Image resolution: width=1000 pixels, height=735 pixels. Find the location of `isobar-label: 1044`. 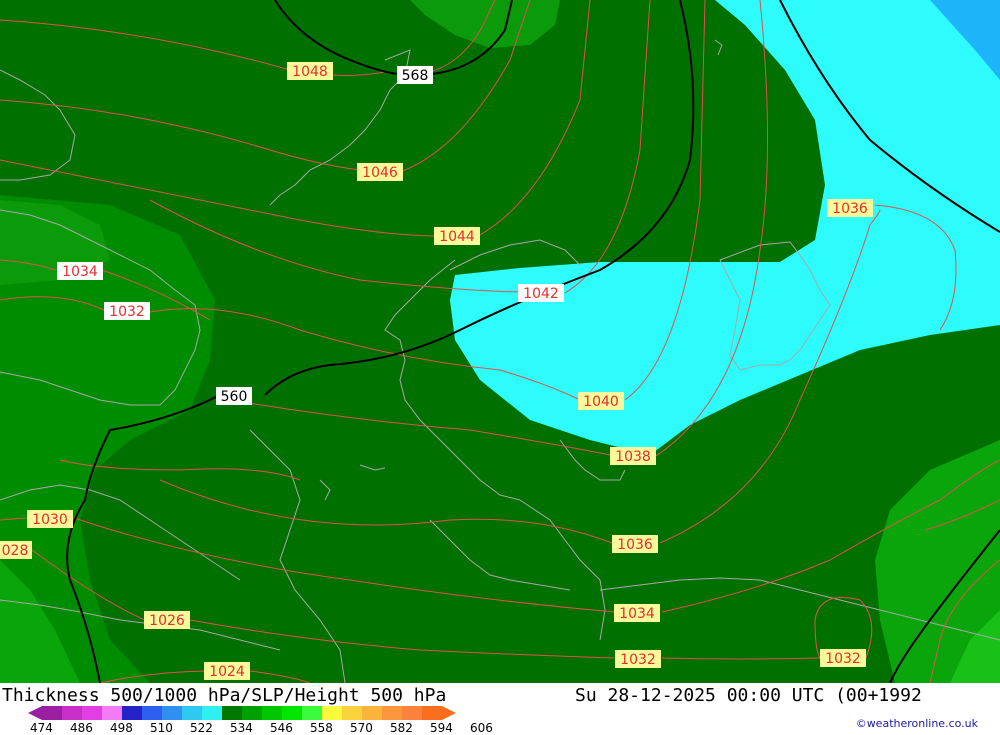

isobar-label: 1044 is located at coordinates (457, 236).